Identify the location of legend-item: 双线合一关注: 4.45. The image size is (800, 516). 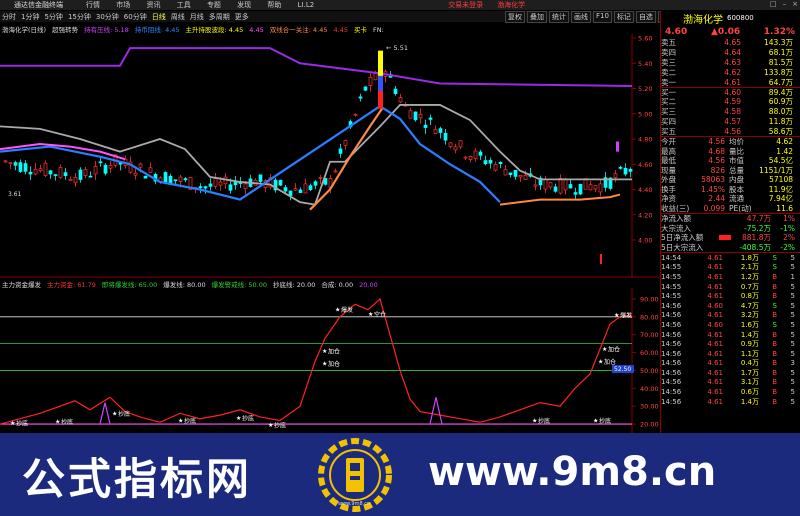
(298, 30).